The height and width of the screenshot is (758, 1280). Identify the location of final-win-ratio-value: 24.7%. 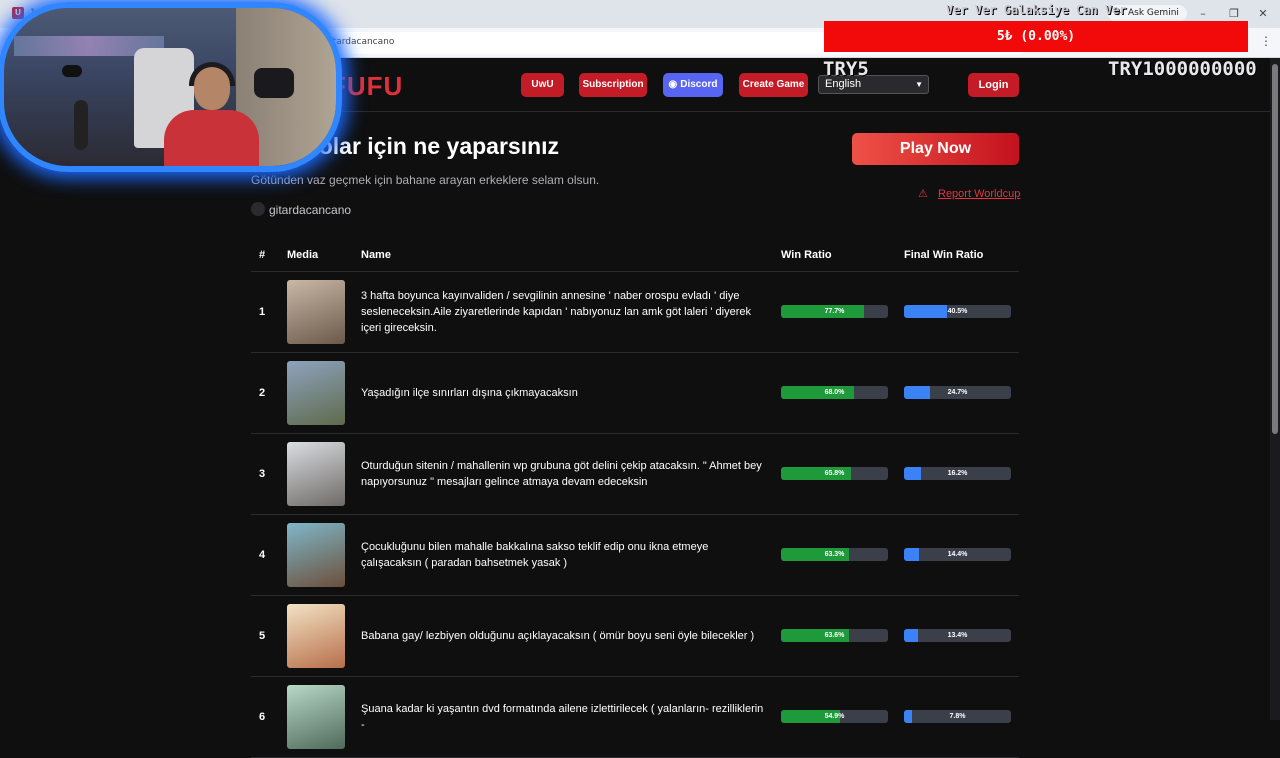
(957, 392).